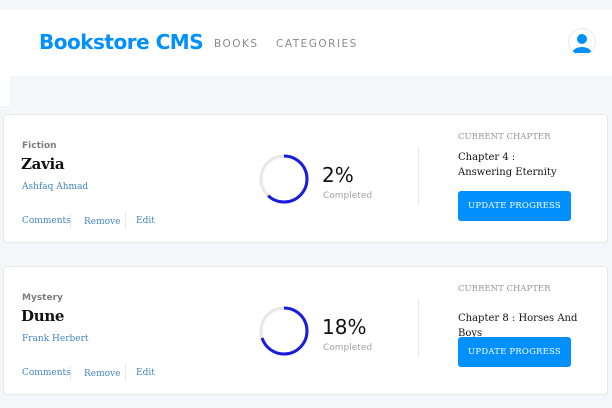 This screenshot has height=408, width=612. Describe the element at coordinates (39, 146) in the screenshot. I see `book-genre: Fiction` at that location.